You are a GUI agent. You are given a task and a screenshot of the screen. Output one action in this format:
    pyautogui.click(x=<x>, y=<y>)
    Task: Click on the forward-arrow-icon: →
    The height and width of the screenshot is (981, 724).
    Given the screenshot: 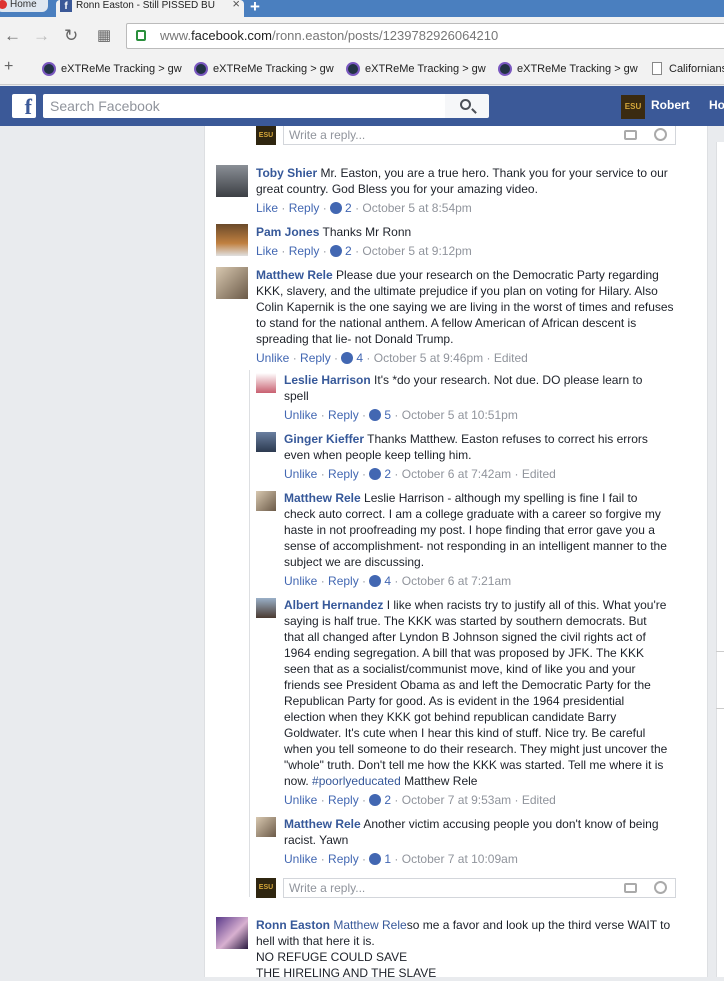 What is the action you would take?
    pyautogui.click(x=41, y=36)
    